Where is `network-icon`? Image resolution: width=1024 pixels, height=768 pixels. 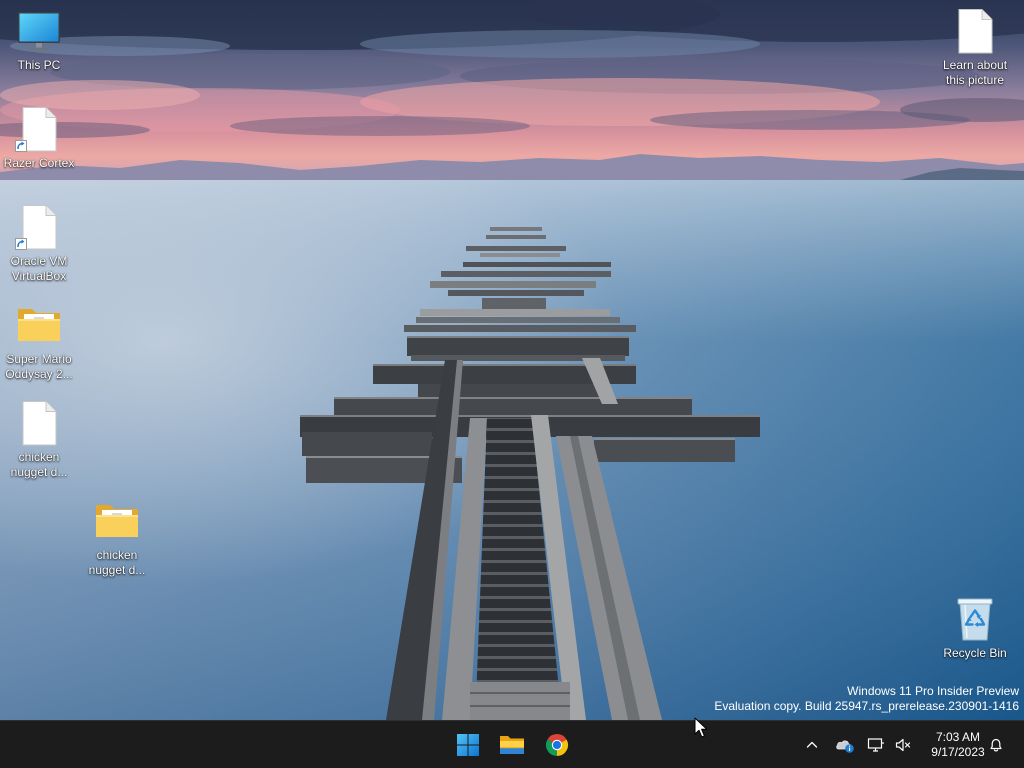
network-icon is located at coordinates (876, 745).